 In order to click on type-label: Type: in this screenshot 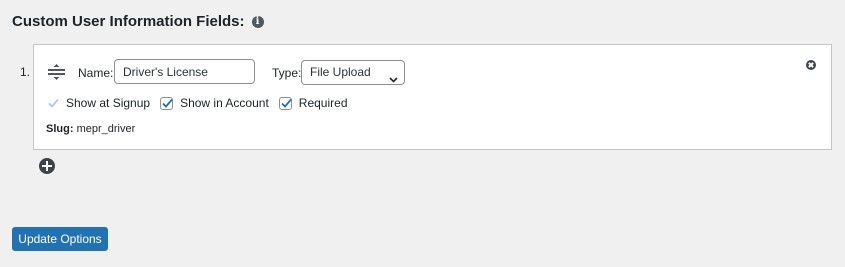, I will do `click(287, 73)`.